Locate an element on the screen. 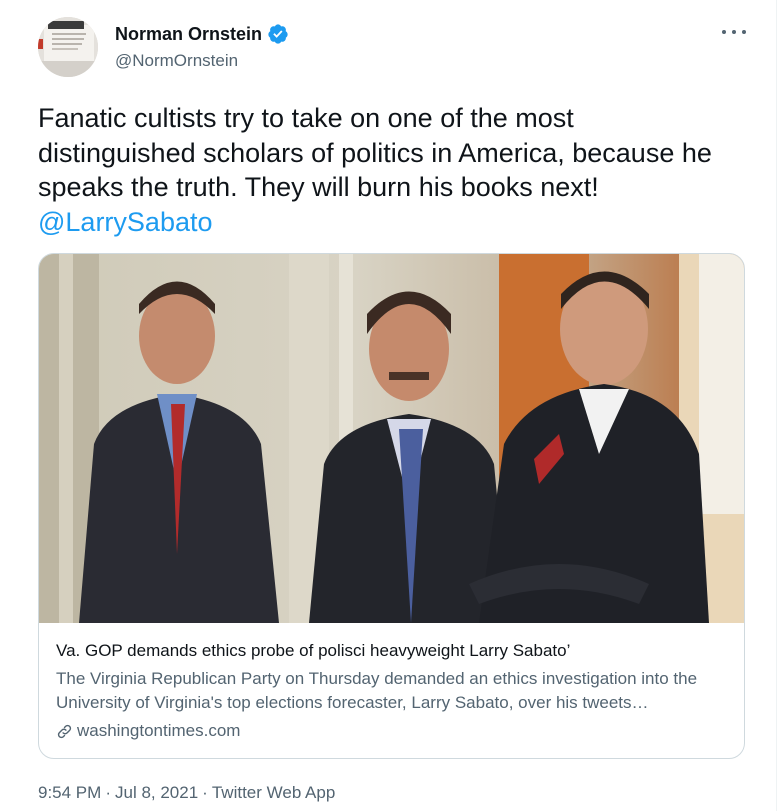 This screenshot has width=777, height=811. avatar is located at coordinates (68, 47).